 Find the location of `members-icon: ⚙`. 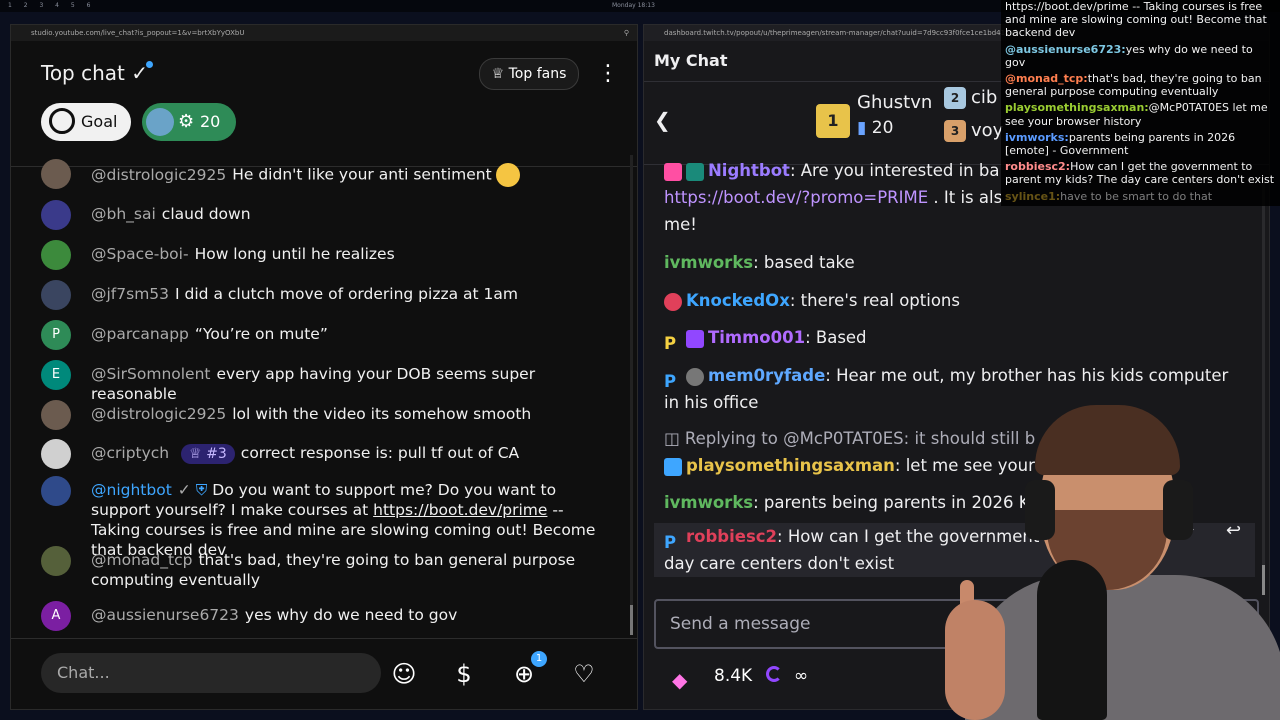

members-icon: ⚙ is located at coordinates (186, 121).